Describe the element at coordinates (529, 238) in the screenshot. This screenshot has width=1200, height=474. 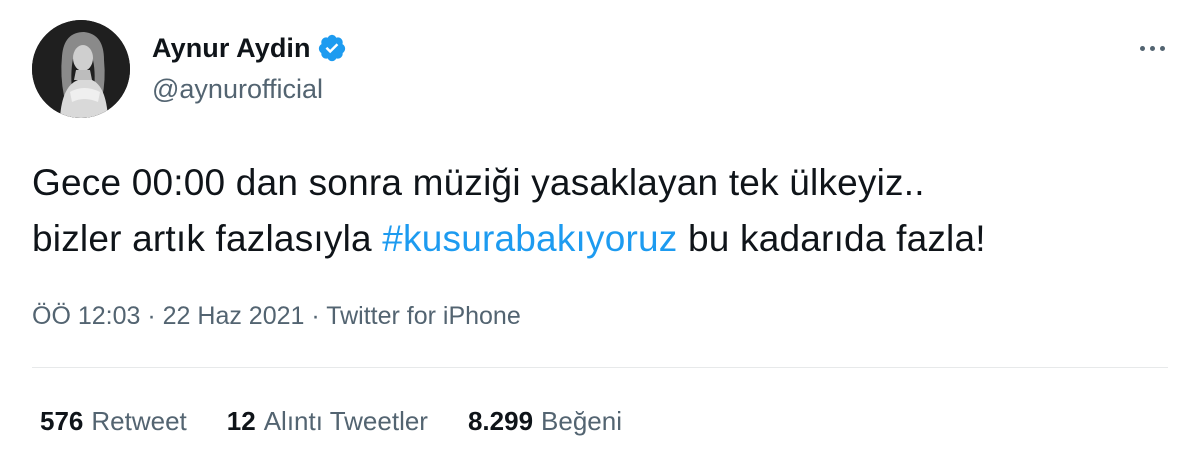
I see `hashtag-link: #kusurabakıyoruz` at that location.